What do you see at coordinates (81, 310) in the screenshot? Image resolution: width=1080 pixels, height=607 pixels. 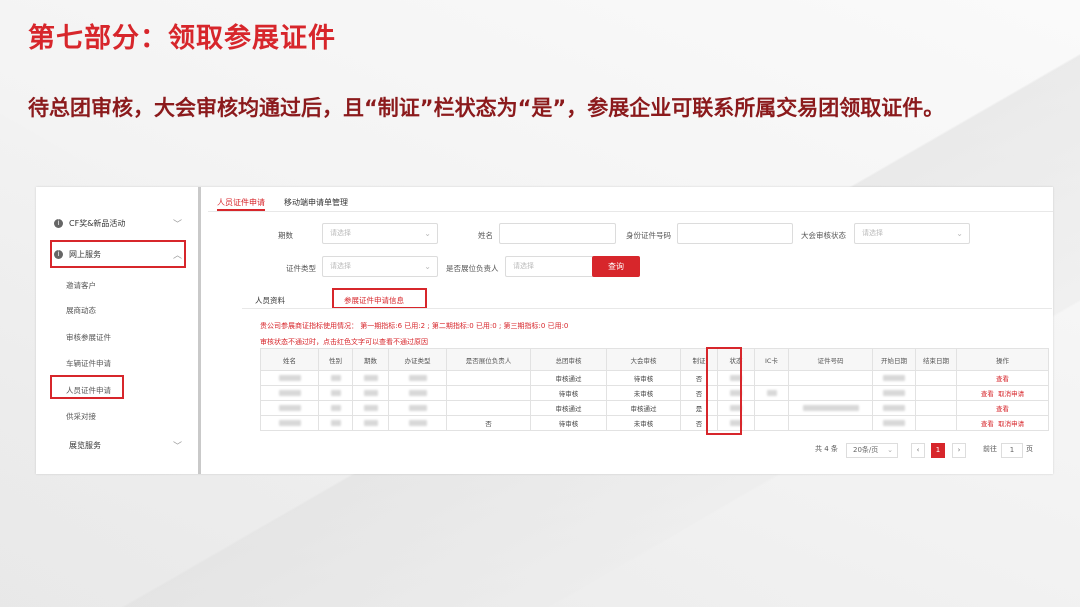 I see `sidebar-subitem-news: 展商动态` at bounding box center [81, 310].